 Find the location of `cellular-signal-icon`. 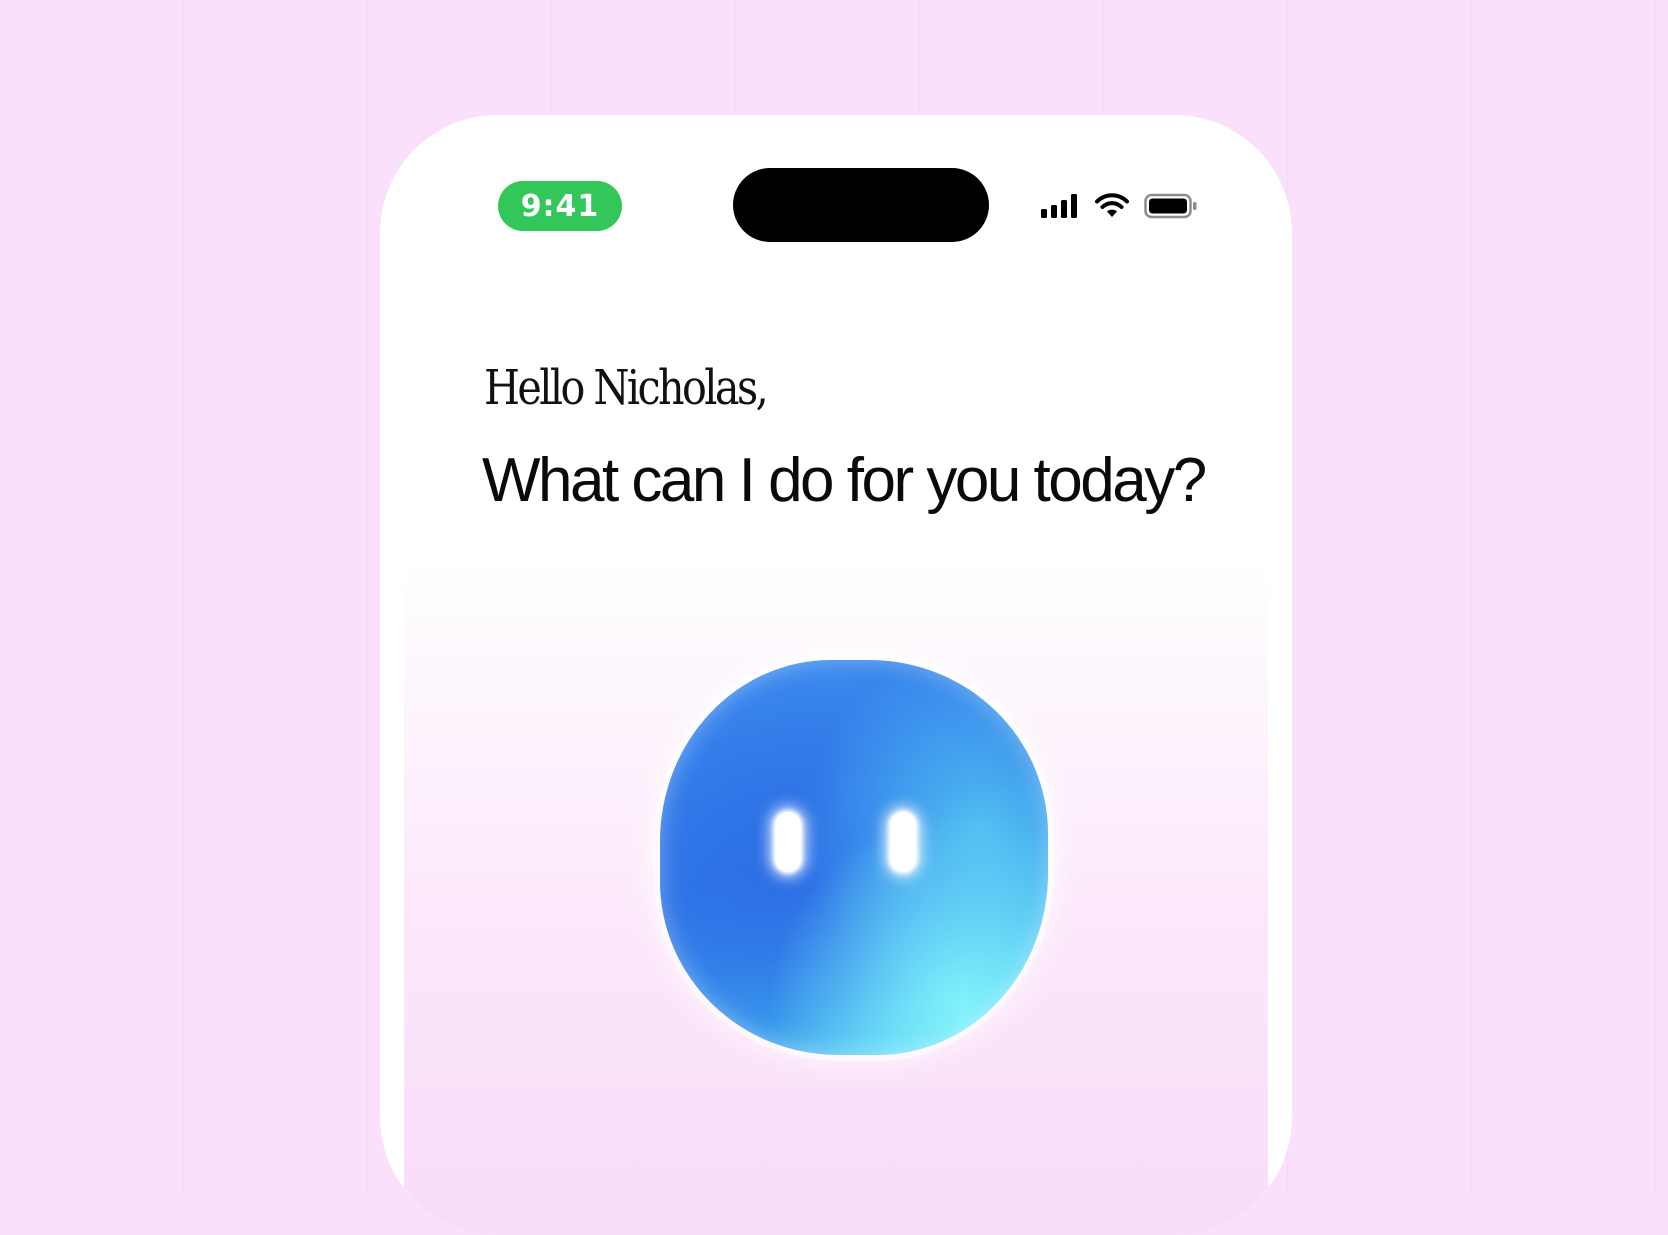

cellular-signal-icon is located at coordinates (1060, 206).